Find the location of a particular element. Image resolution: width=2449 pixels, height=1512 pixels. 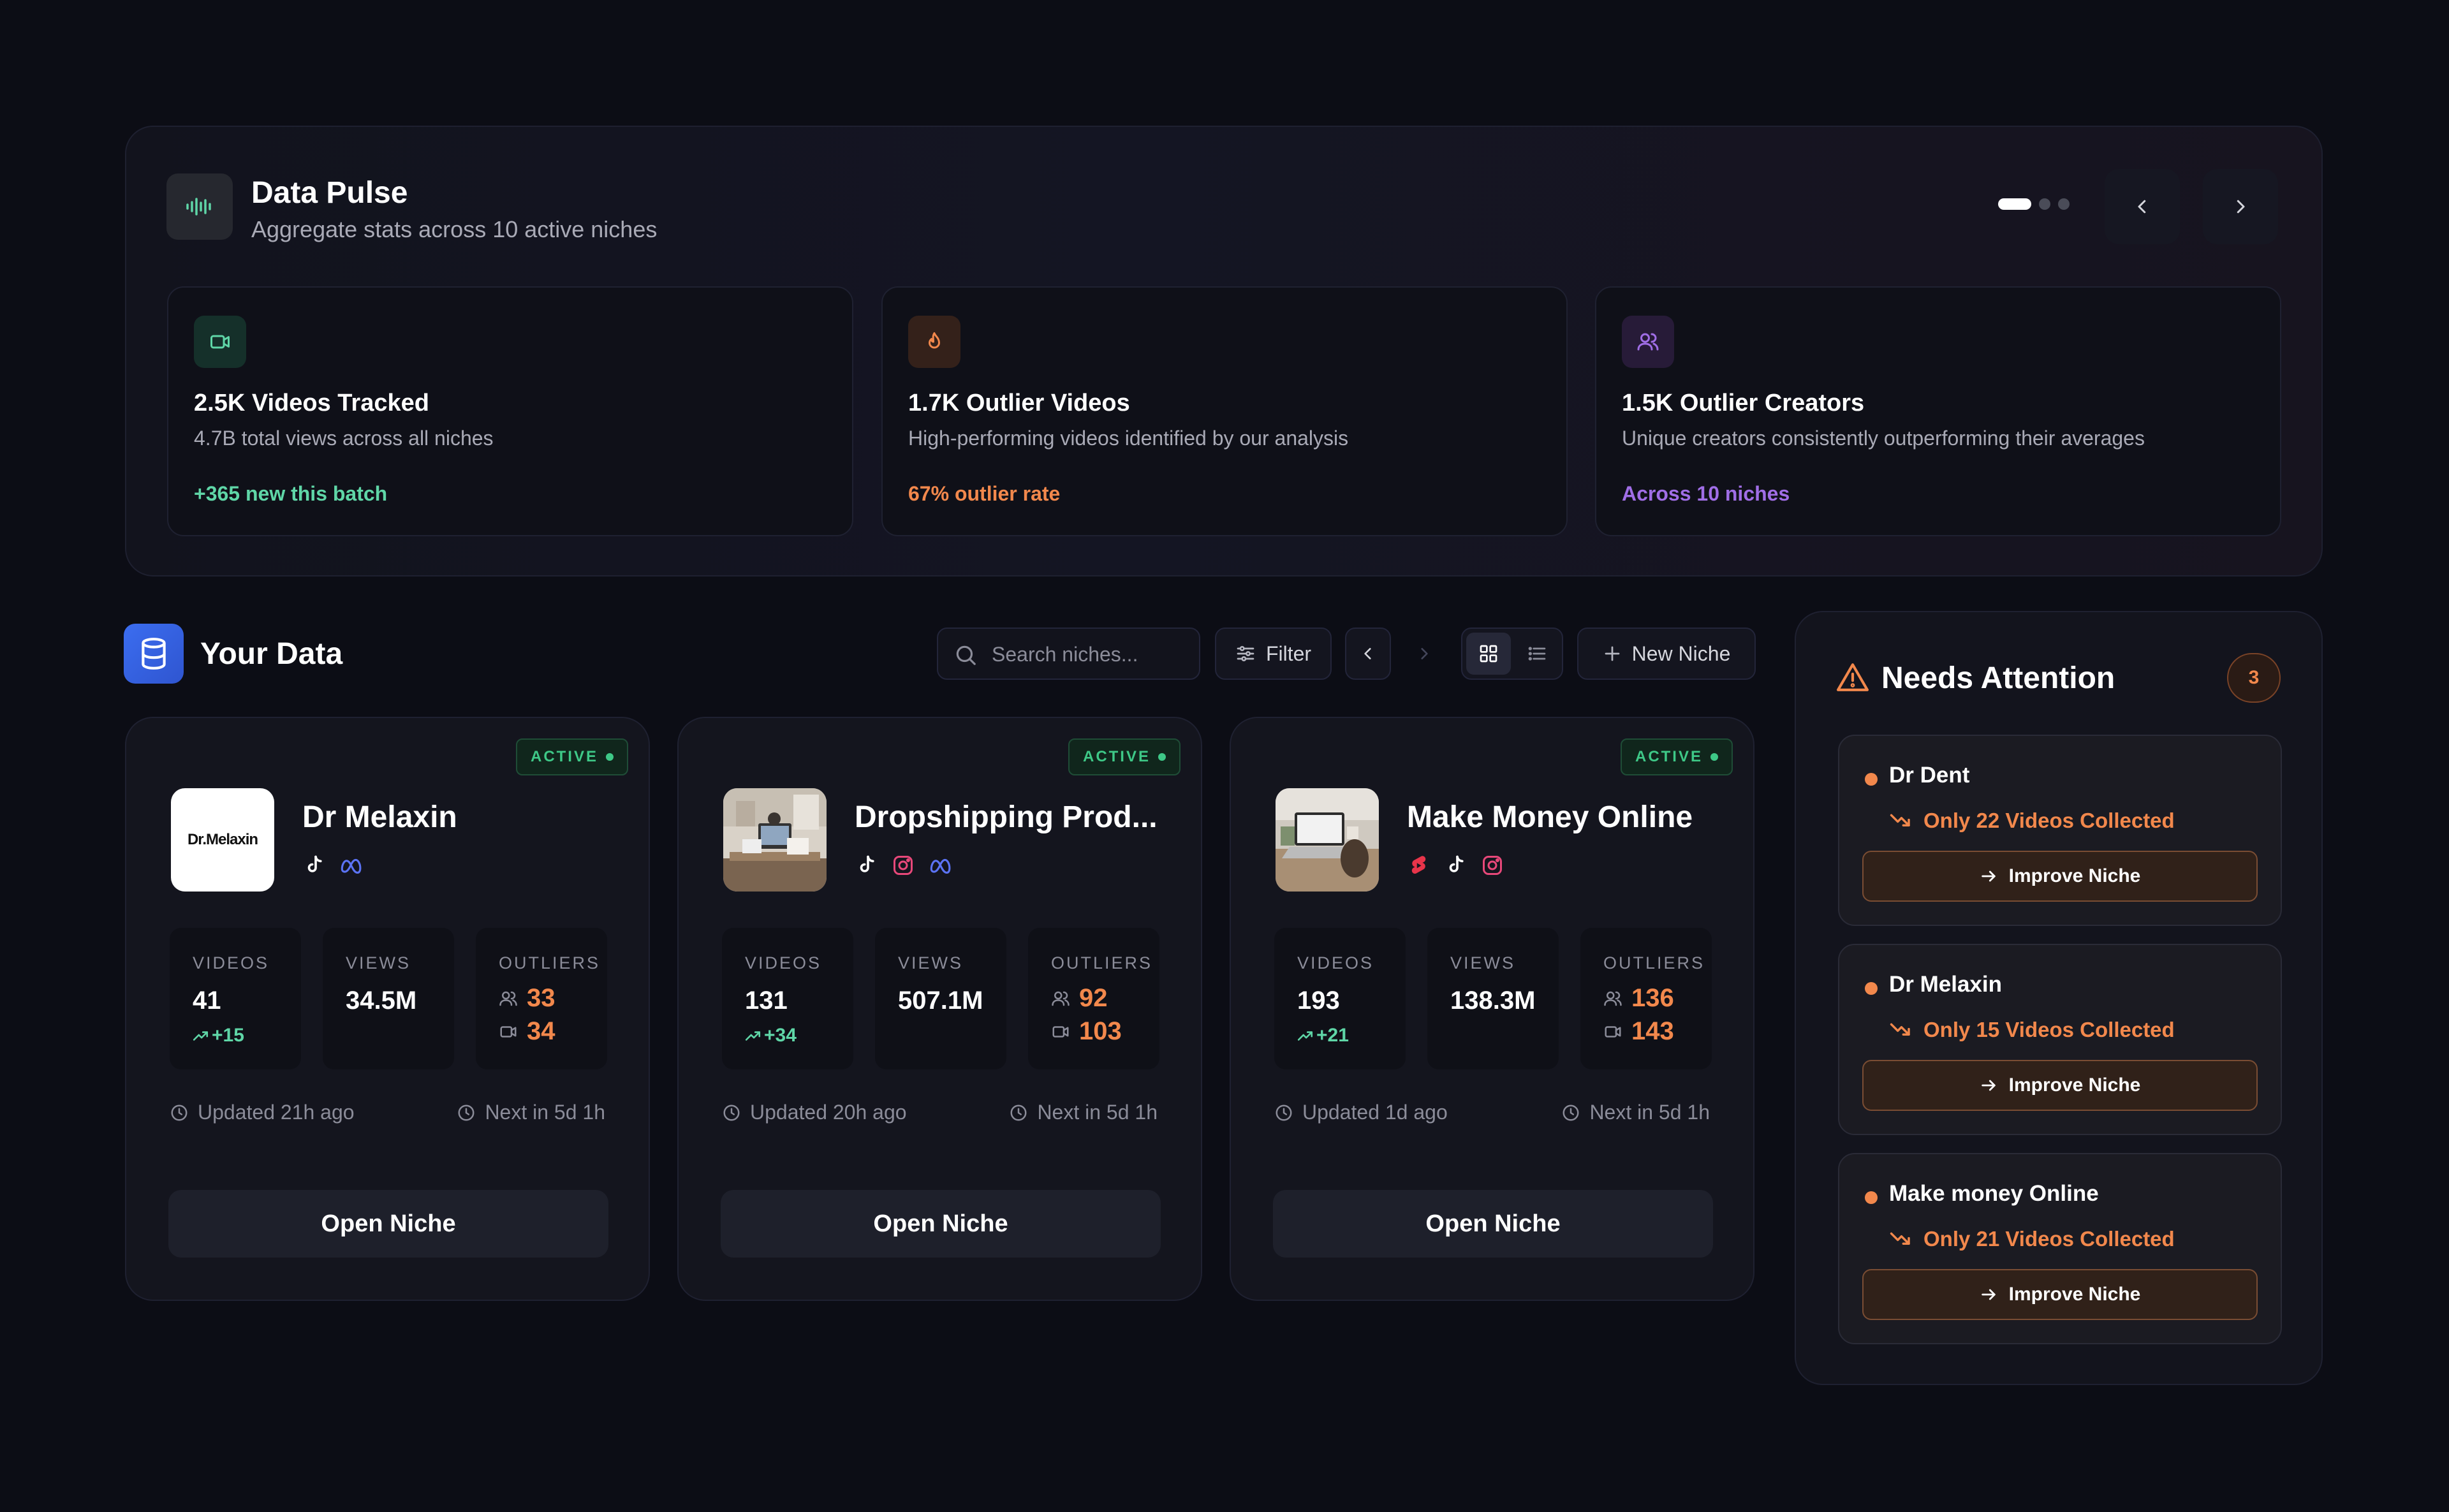

database-icon is located at coordinates (154, 654).